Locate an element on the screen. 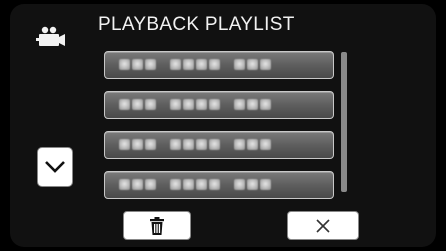 The image size is (446, 251). close-icon is located at coordinates (323, 225).